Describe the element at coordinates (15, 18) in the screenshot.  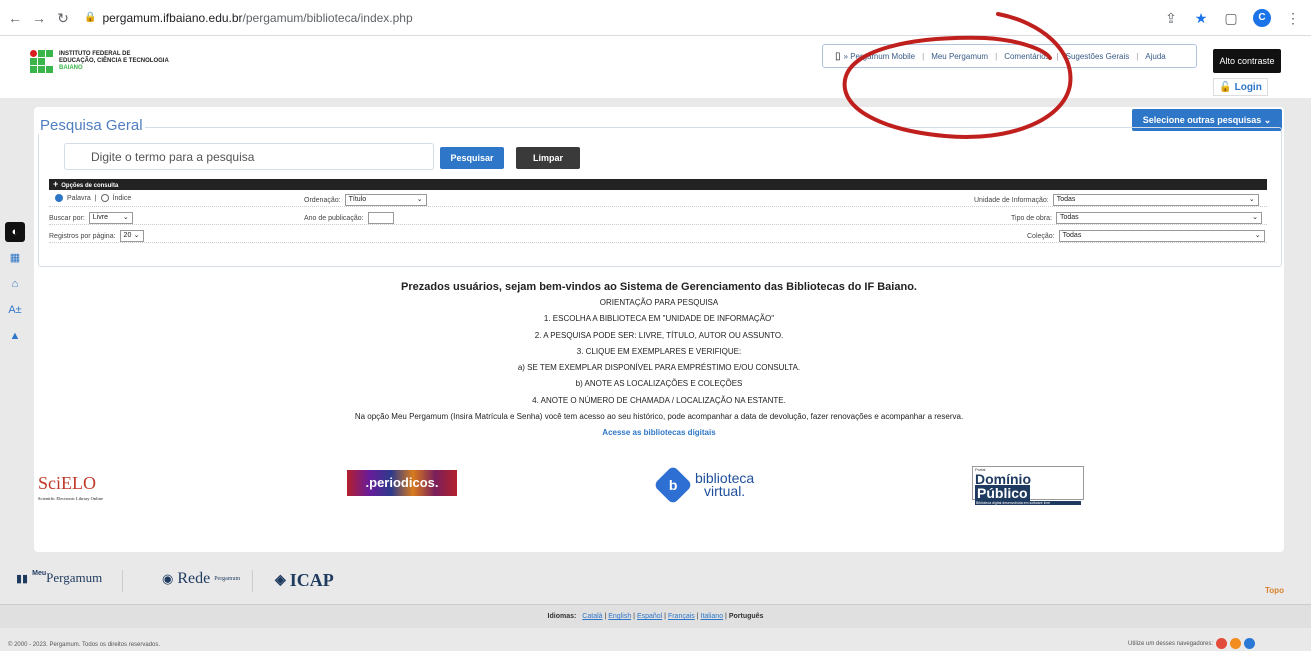
I see `back-icon: ←` at that location.